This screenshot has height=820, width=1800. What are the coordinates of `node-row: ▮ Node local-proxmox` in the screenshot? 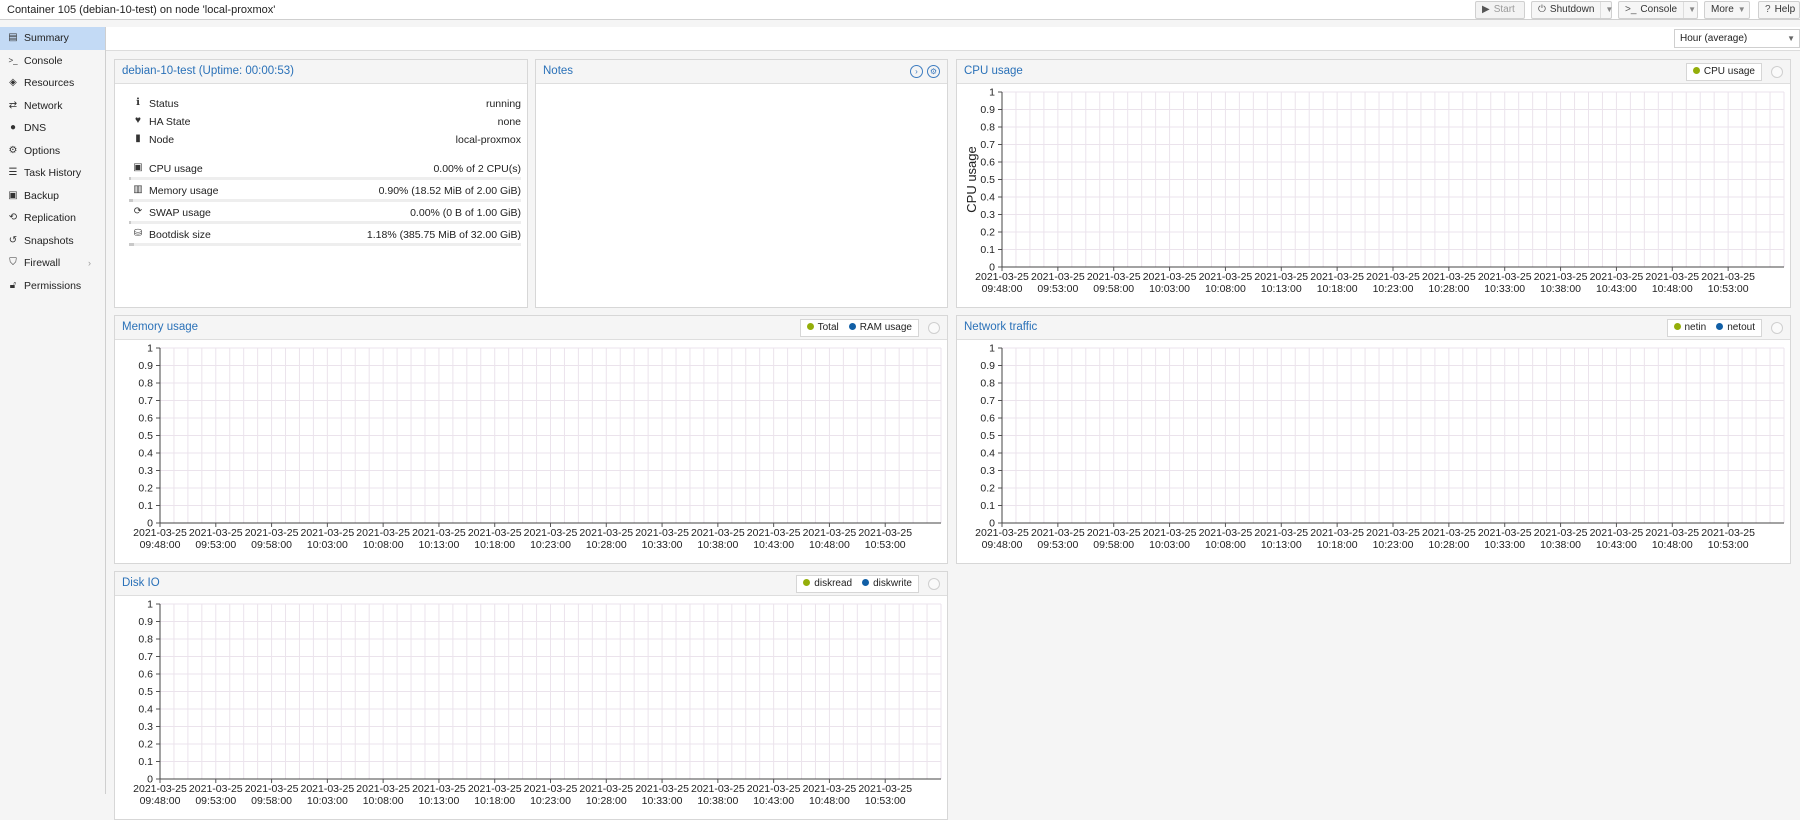 It's located at (325, 141).